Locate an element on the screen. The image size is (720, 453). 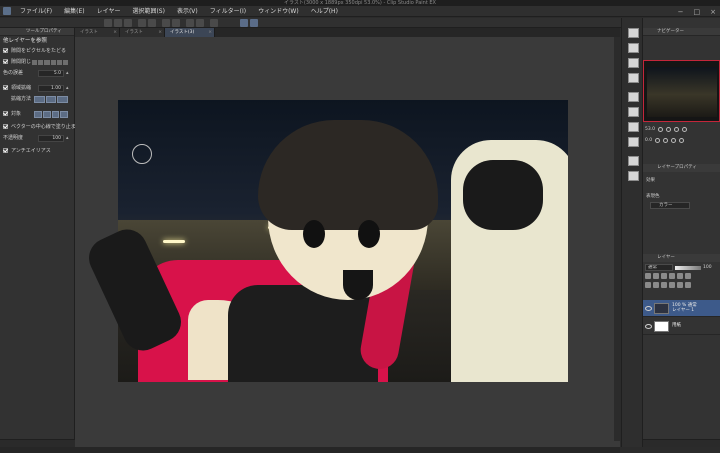
option-label: アンチエイリアス is located at coordinates (31, 151).